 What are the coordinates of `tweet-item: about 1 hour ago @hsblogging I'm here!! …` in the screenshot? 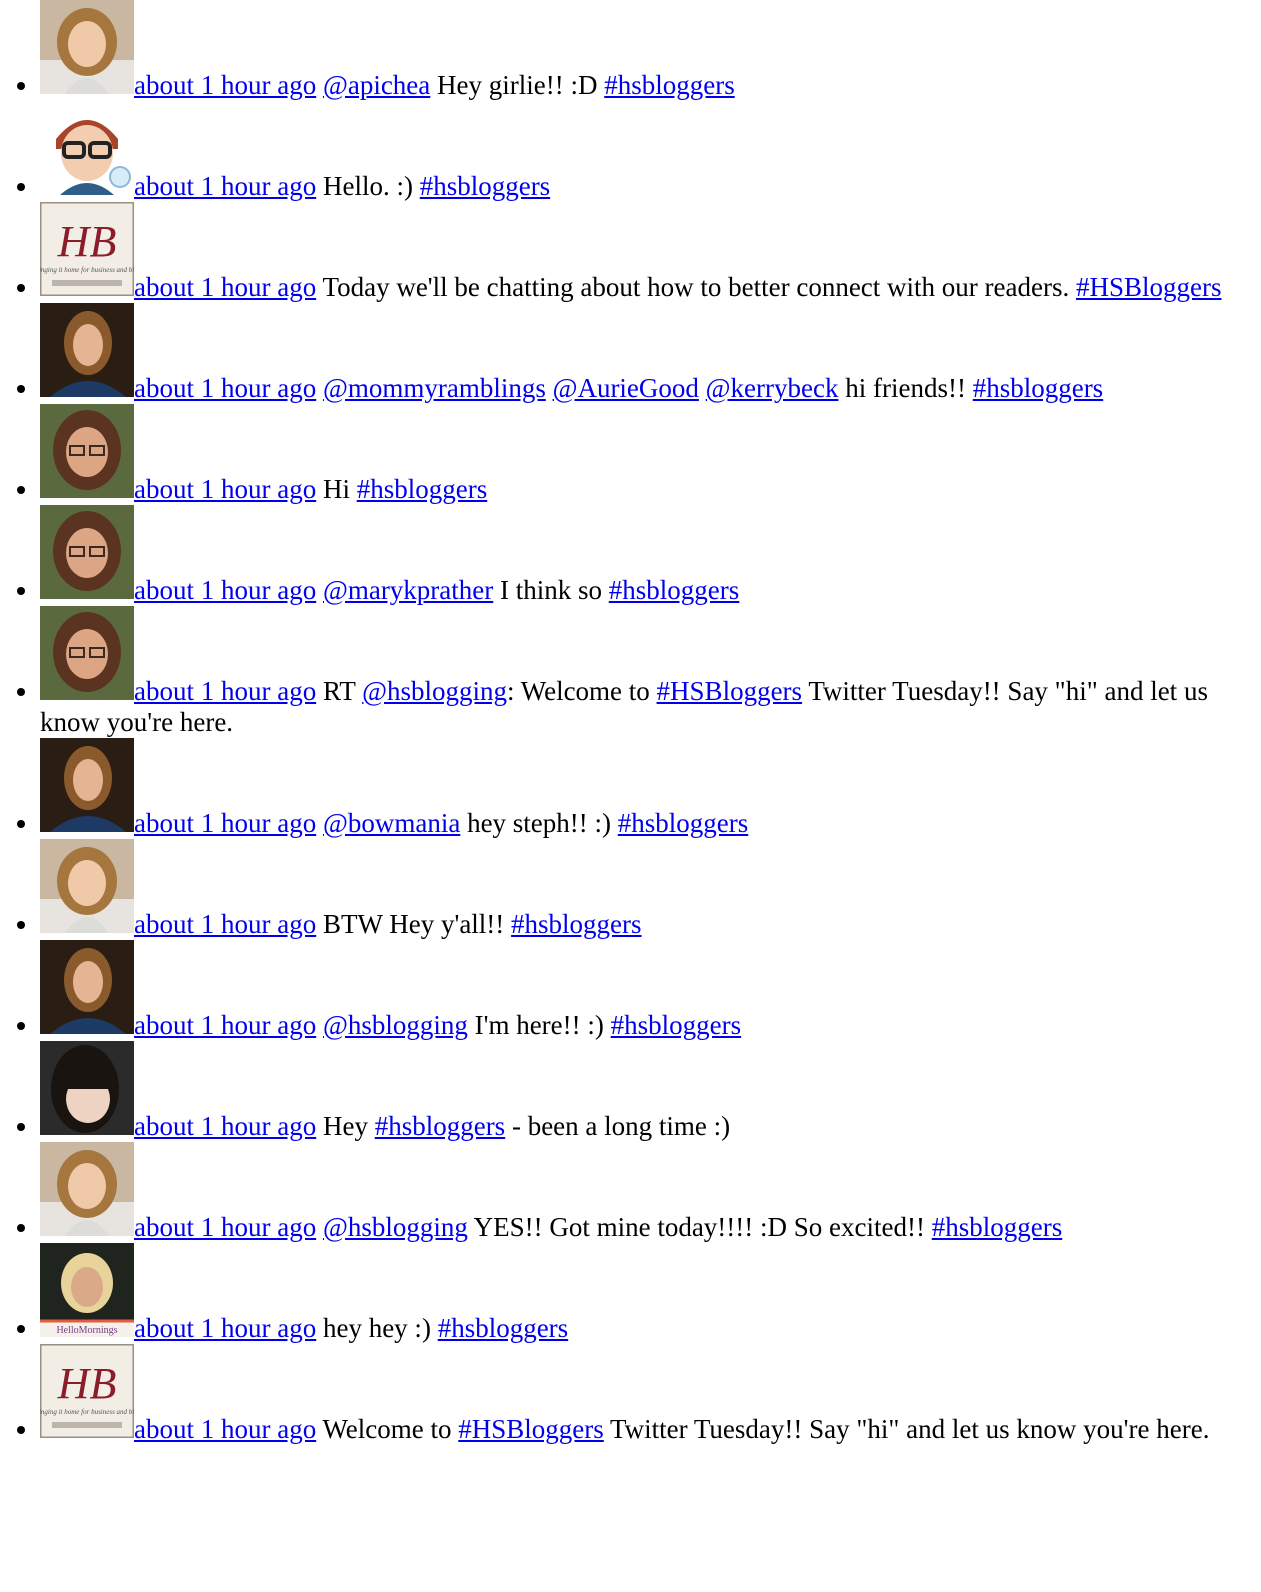 It's located at (650, 990).